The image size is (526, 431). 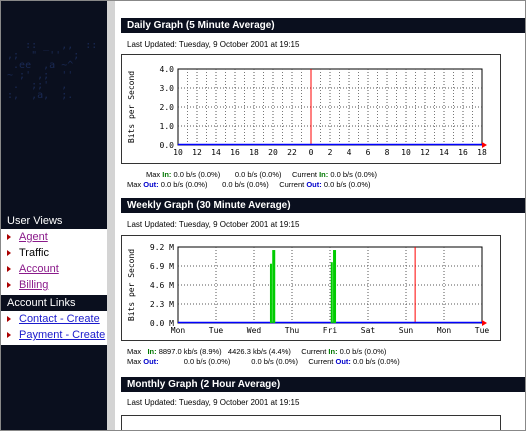 I want to click on weekly-avg-in: 4426.3 kb/s (4.4%), so click(x=259, y=351).